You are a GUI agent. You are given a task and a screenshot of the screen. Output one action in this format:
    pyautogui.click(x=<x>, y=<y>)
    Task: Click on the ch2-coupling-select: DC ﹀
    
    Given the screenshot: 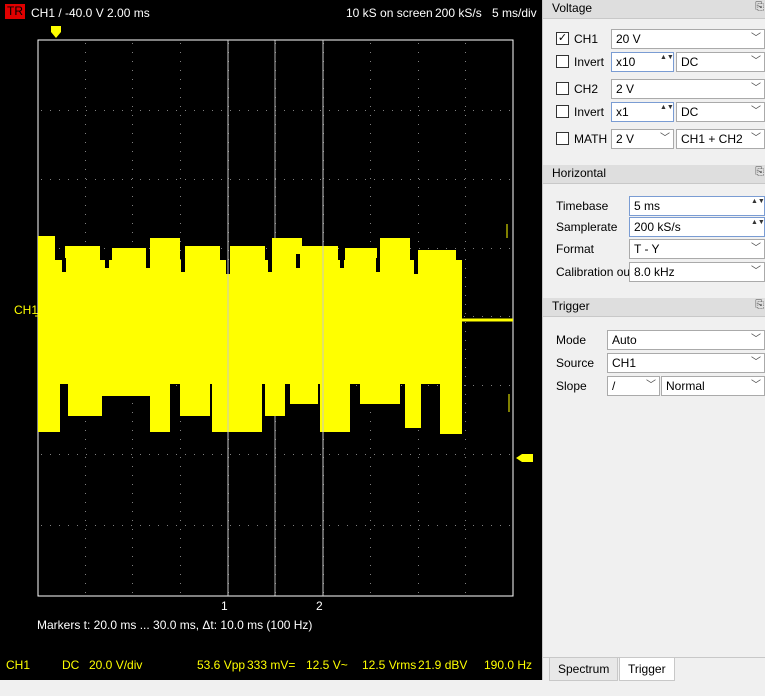 What is the action you would take?
    pyautogui.click(x=720, y=112)
    